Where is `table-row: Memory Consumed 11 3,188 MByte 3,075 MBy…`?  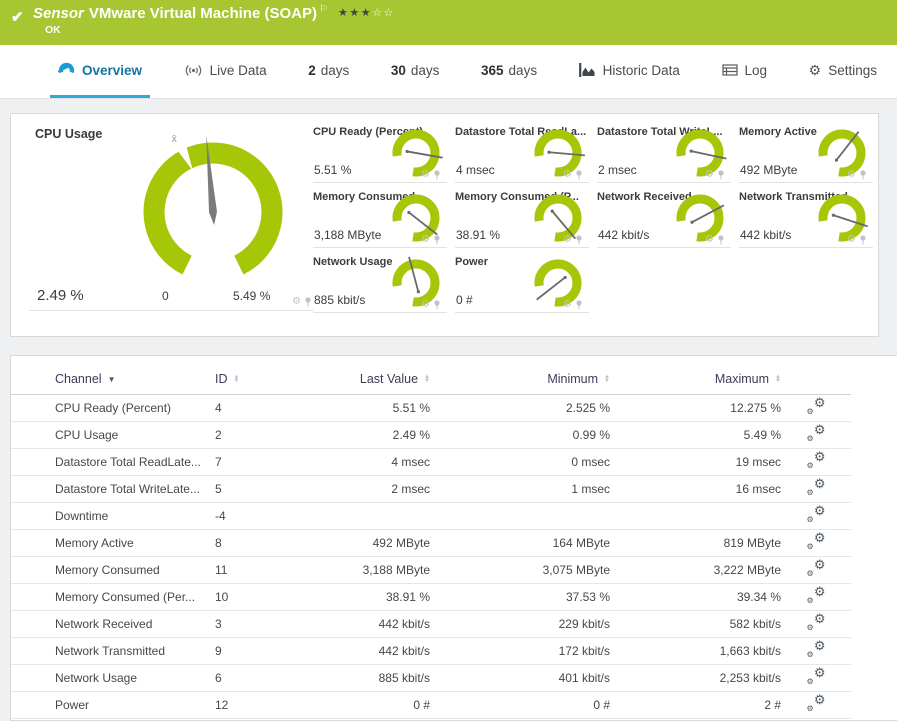 table-row: Memory Consumed 11 3,188 MByte 3,075 MBy… is located at coordinates (431, 570).